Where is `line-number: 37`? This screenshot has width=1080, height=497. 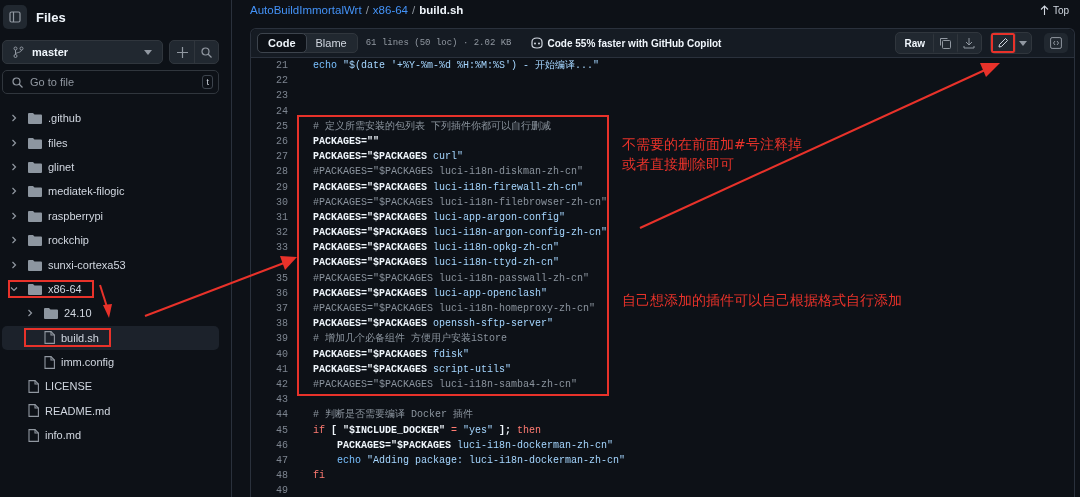
line-number: 37 is located at coordinates (282, 309).